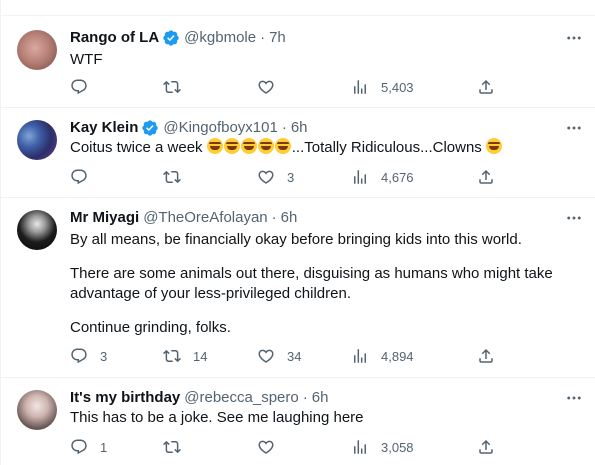 The image size is (595, 465). I want to click on author-handle: @TheOreAfolayan, so click(205, 218).